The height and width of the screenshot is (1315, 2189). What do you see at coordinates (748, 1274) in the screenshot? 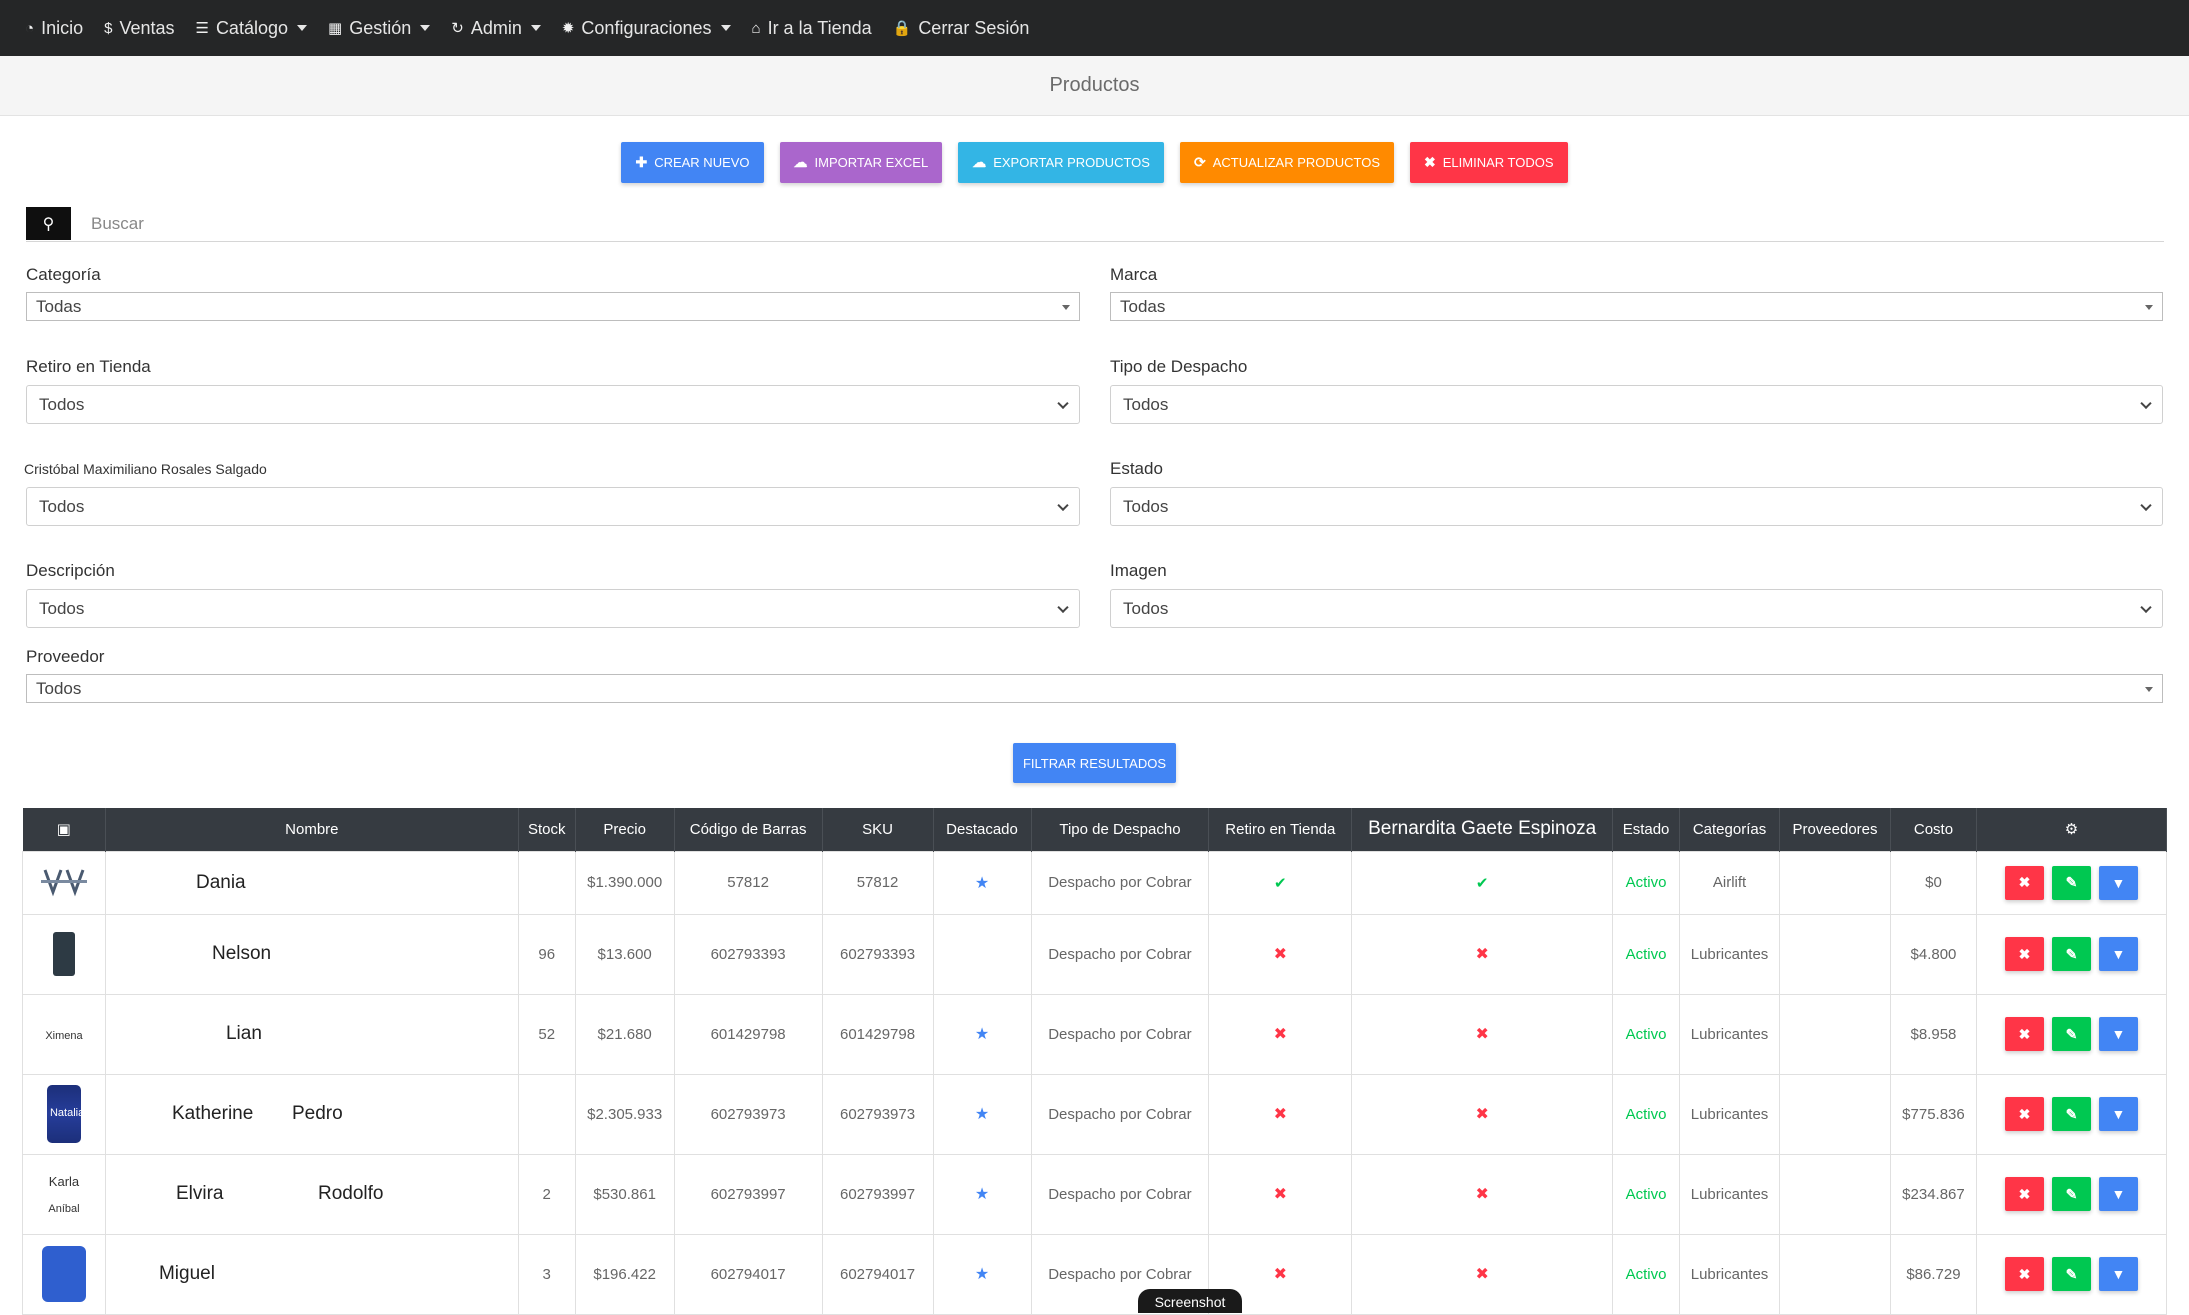
I see `cell-barcode: 602794017` at bounding box center [748, 1274].